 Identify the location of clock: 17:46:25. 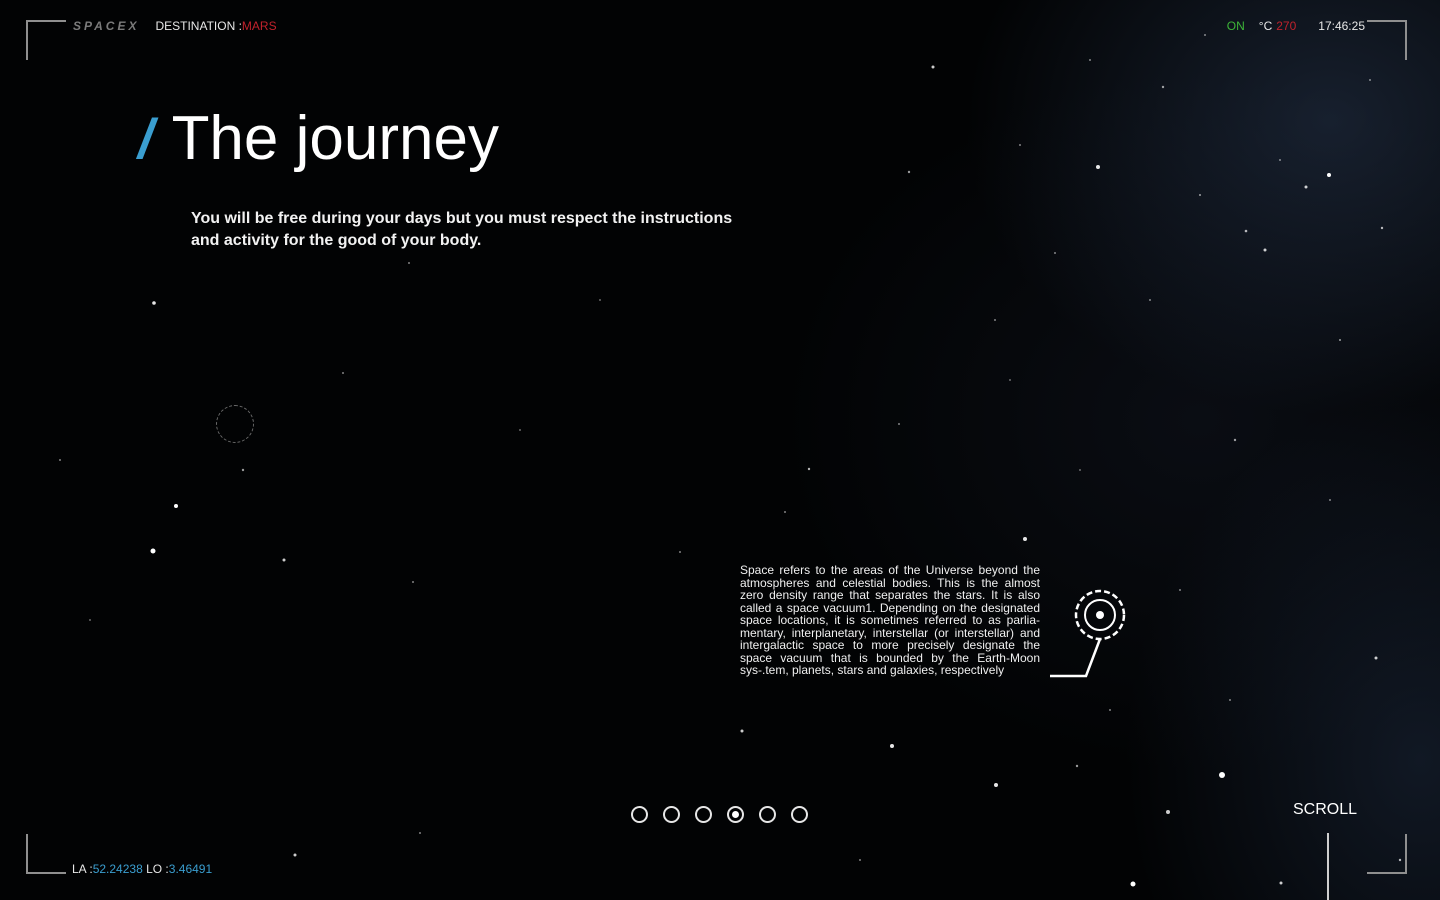
(1341, 26).